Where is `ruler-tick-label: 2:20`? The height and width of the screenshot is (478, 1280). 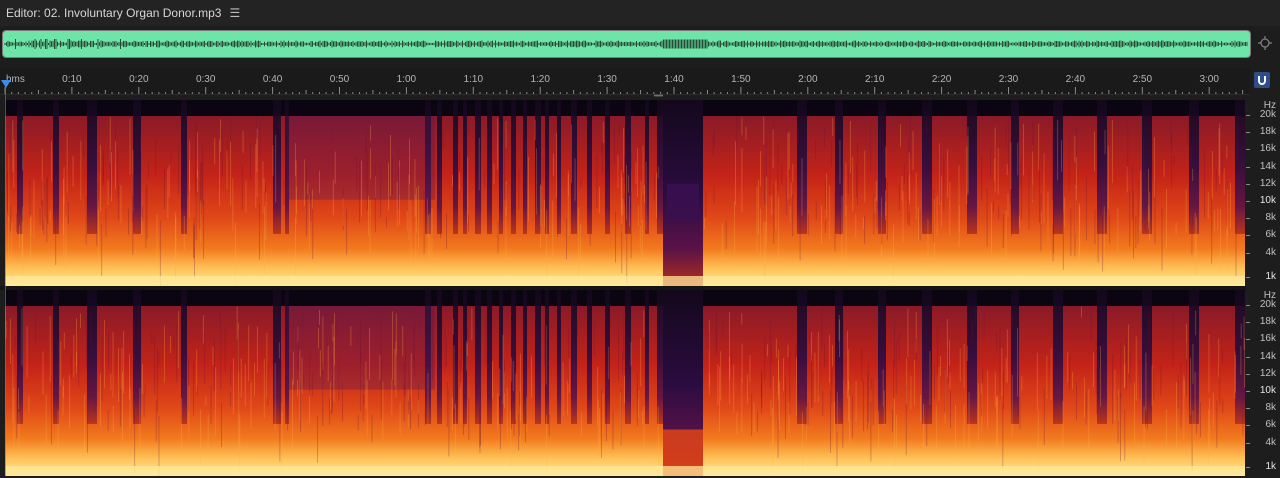
ruler-tick-label: 2:20 is located at coordinates (942, 79).